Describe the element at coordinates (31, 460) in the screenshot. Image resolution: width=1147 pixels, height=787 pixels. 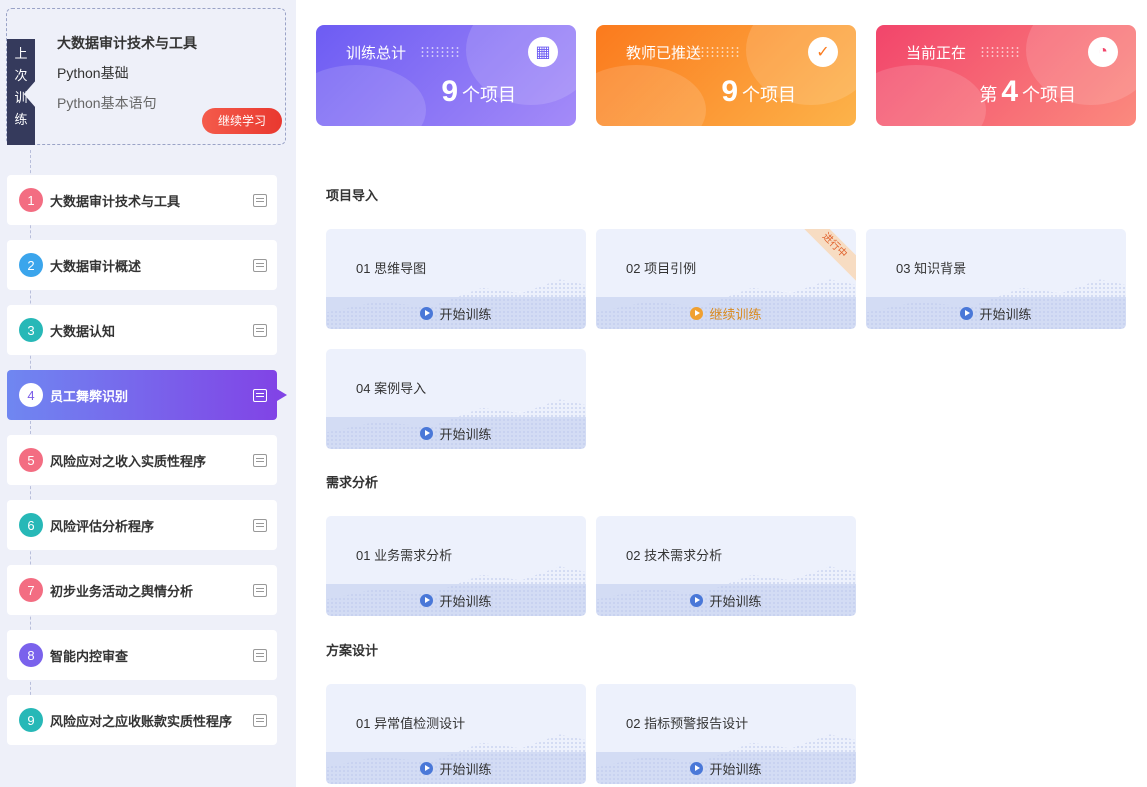
I see `chapter-number: 5` at that location.